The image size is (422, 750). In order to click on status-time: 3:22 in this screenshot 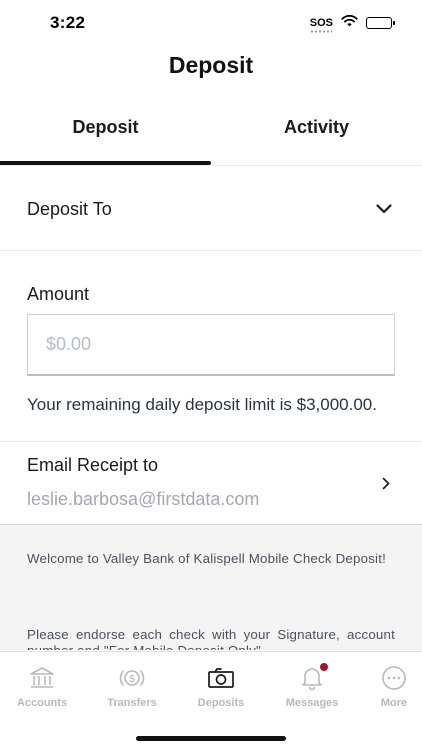, I will do `click(68, 22)`.